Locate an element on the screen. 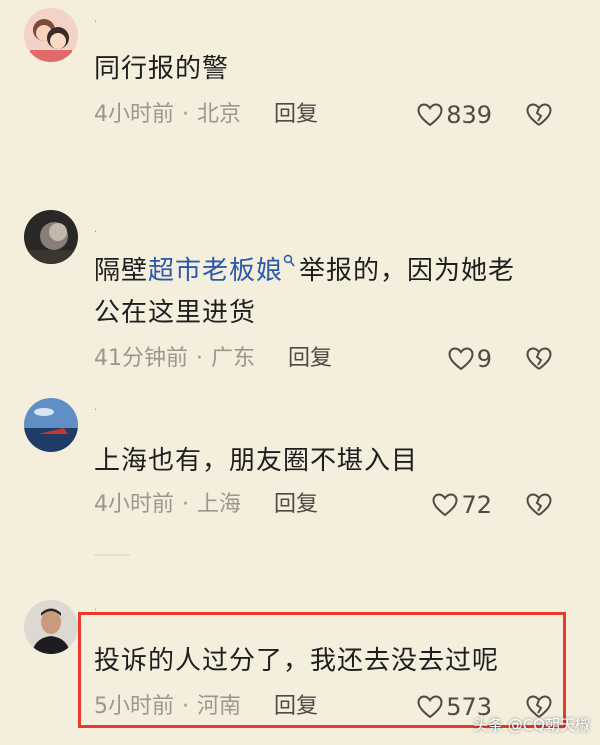 The width and height of the screenshot is (600, 745). like-button: 9 is located at coordinates (470, 359).